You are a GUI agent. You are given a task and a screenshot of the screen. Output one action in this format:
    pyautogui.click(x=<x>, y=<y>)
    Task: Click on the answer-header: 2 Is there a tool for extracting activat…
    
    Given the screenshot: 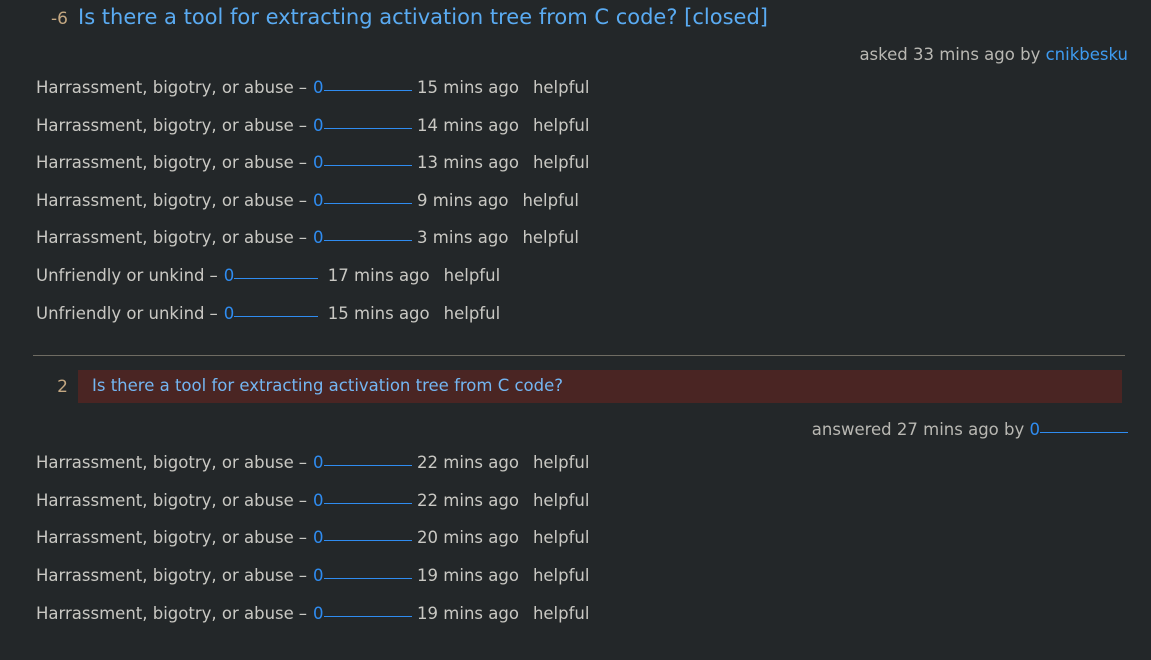 What is the action you would take?
    pyautogui.click(x=575, y=387)
    